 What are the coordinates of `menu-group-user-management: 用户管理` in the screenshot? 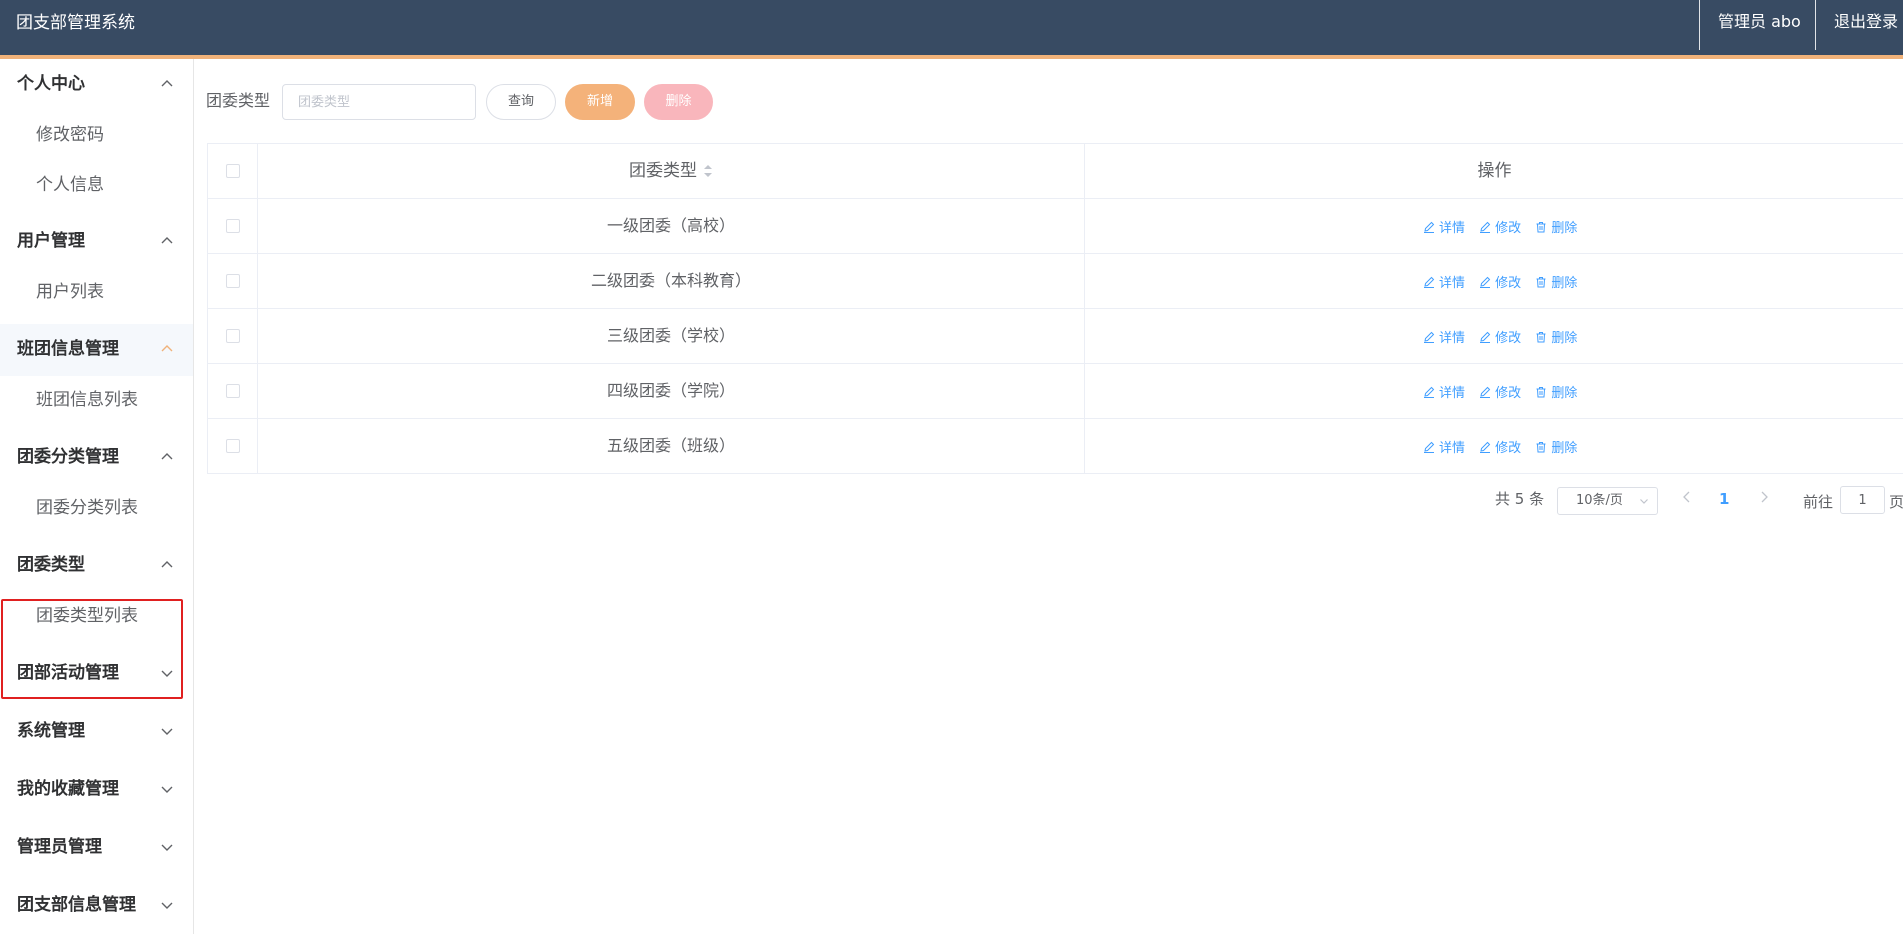 It's located at (96, 242).